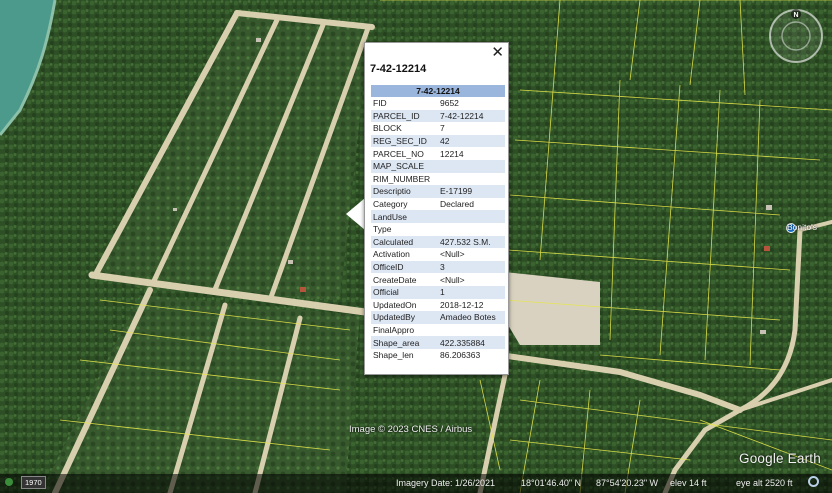  Describe the element at coordinates (438, 279) in the screenshot. I see `attribute-row: CreateDate <Null>` at that location.